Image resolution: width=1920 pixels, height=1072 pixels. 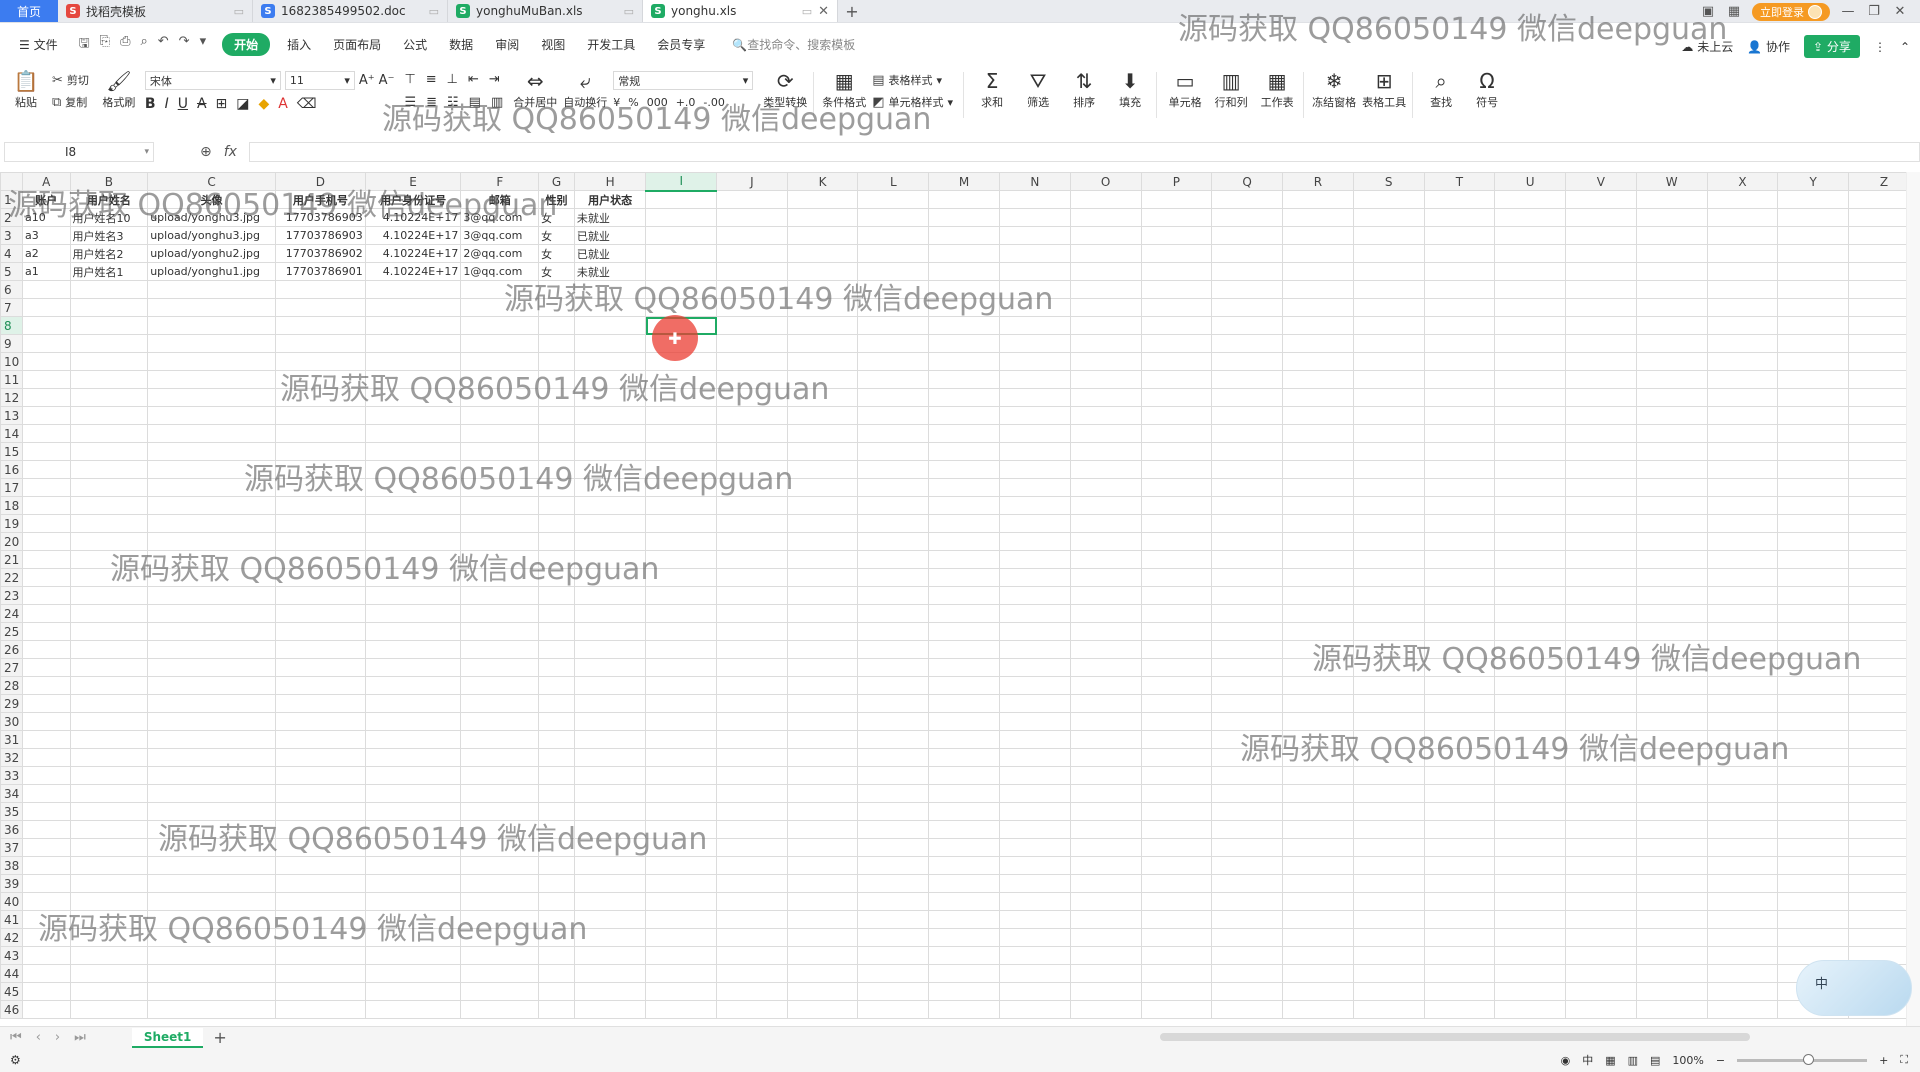 What do you see at coordinates (11, 487) in the screenshot?
I see `row-header: 17` at bounding box center [11, 487].